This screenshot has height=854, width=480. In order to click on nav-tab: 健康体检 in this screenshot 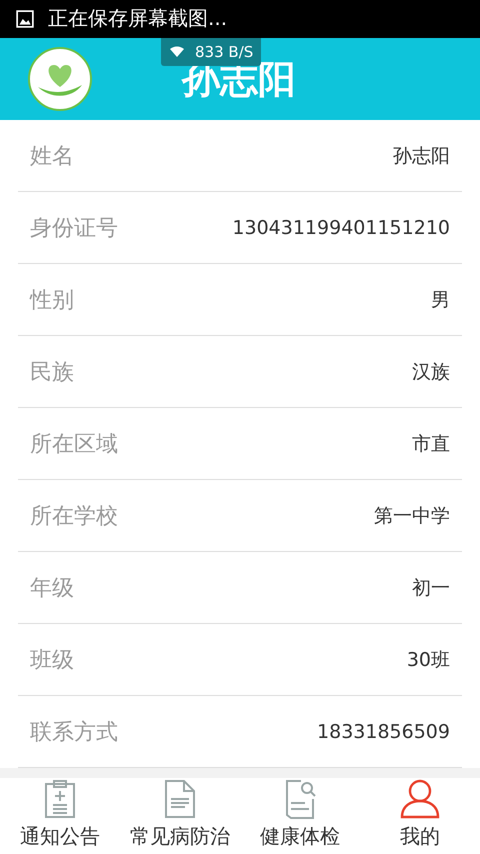, I will do `click(300, 816)`.